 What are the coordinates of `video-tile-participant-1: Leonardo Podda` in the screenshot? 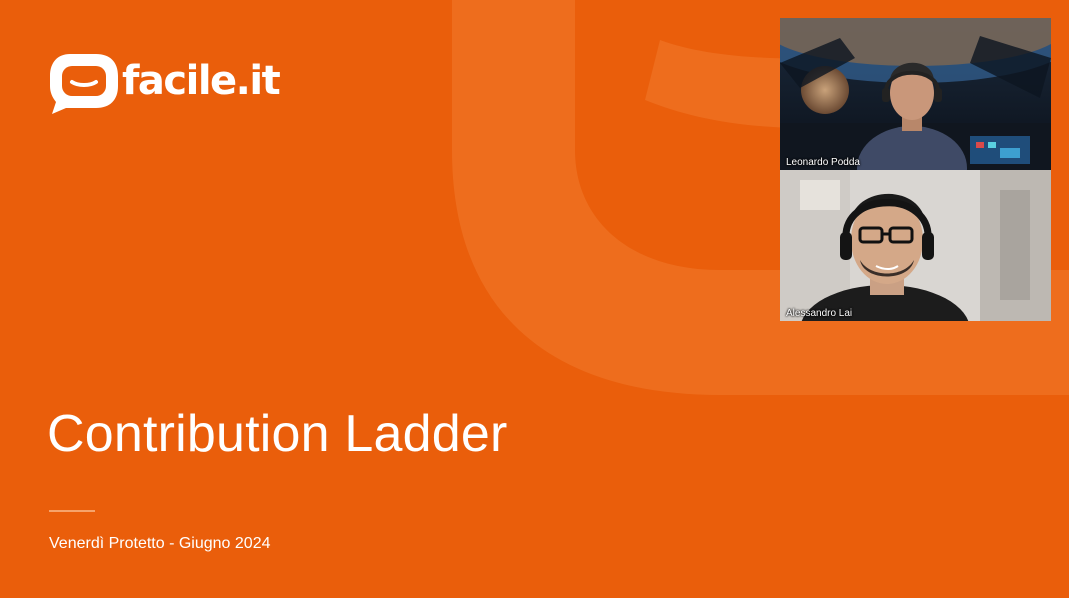 It's located at (915, 94).